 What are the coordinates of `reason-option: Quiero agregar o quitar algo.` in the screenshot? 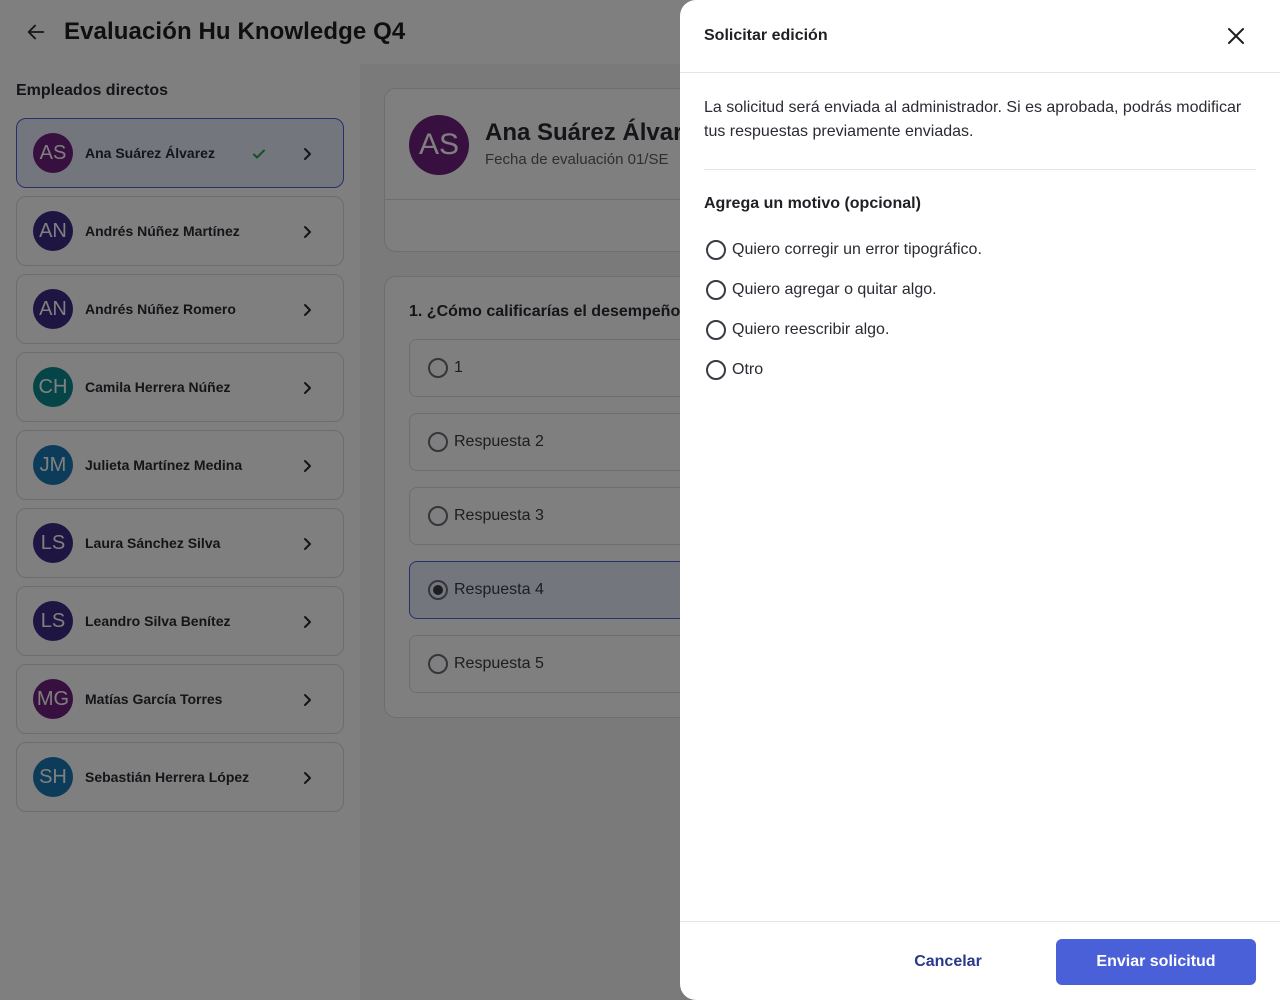 It's located at (843, 290).